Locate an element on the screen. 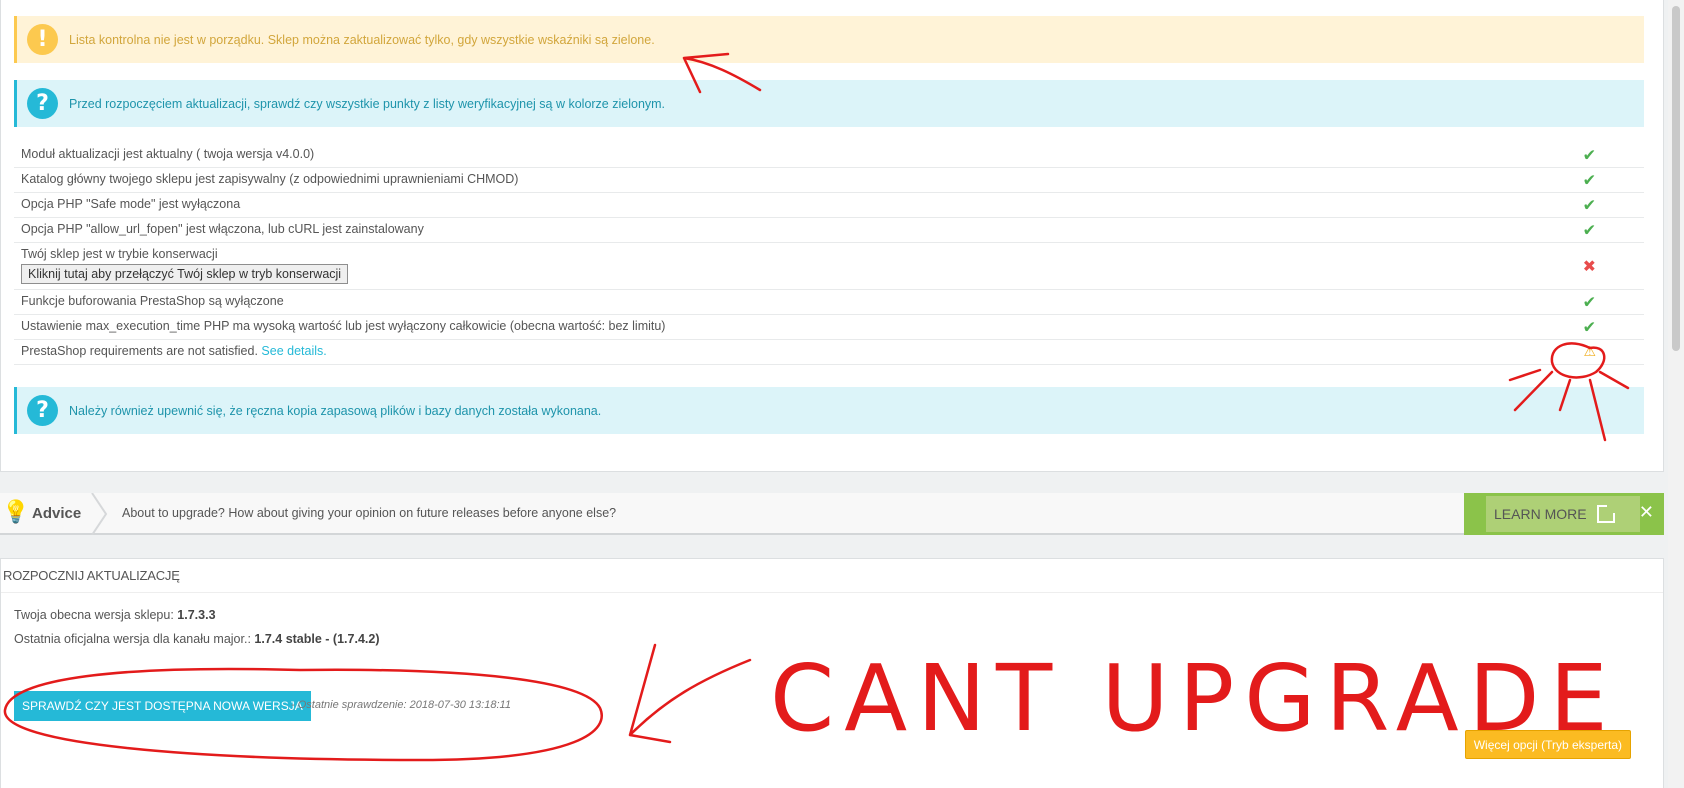  current-version-line: Twoja obecna wersja sklepu: 1.7.3.3 is located at coordinates (115, 615).